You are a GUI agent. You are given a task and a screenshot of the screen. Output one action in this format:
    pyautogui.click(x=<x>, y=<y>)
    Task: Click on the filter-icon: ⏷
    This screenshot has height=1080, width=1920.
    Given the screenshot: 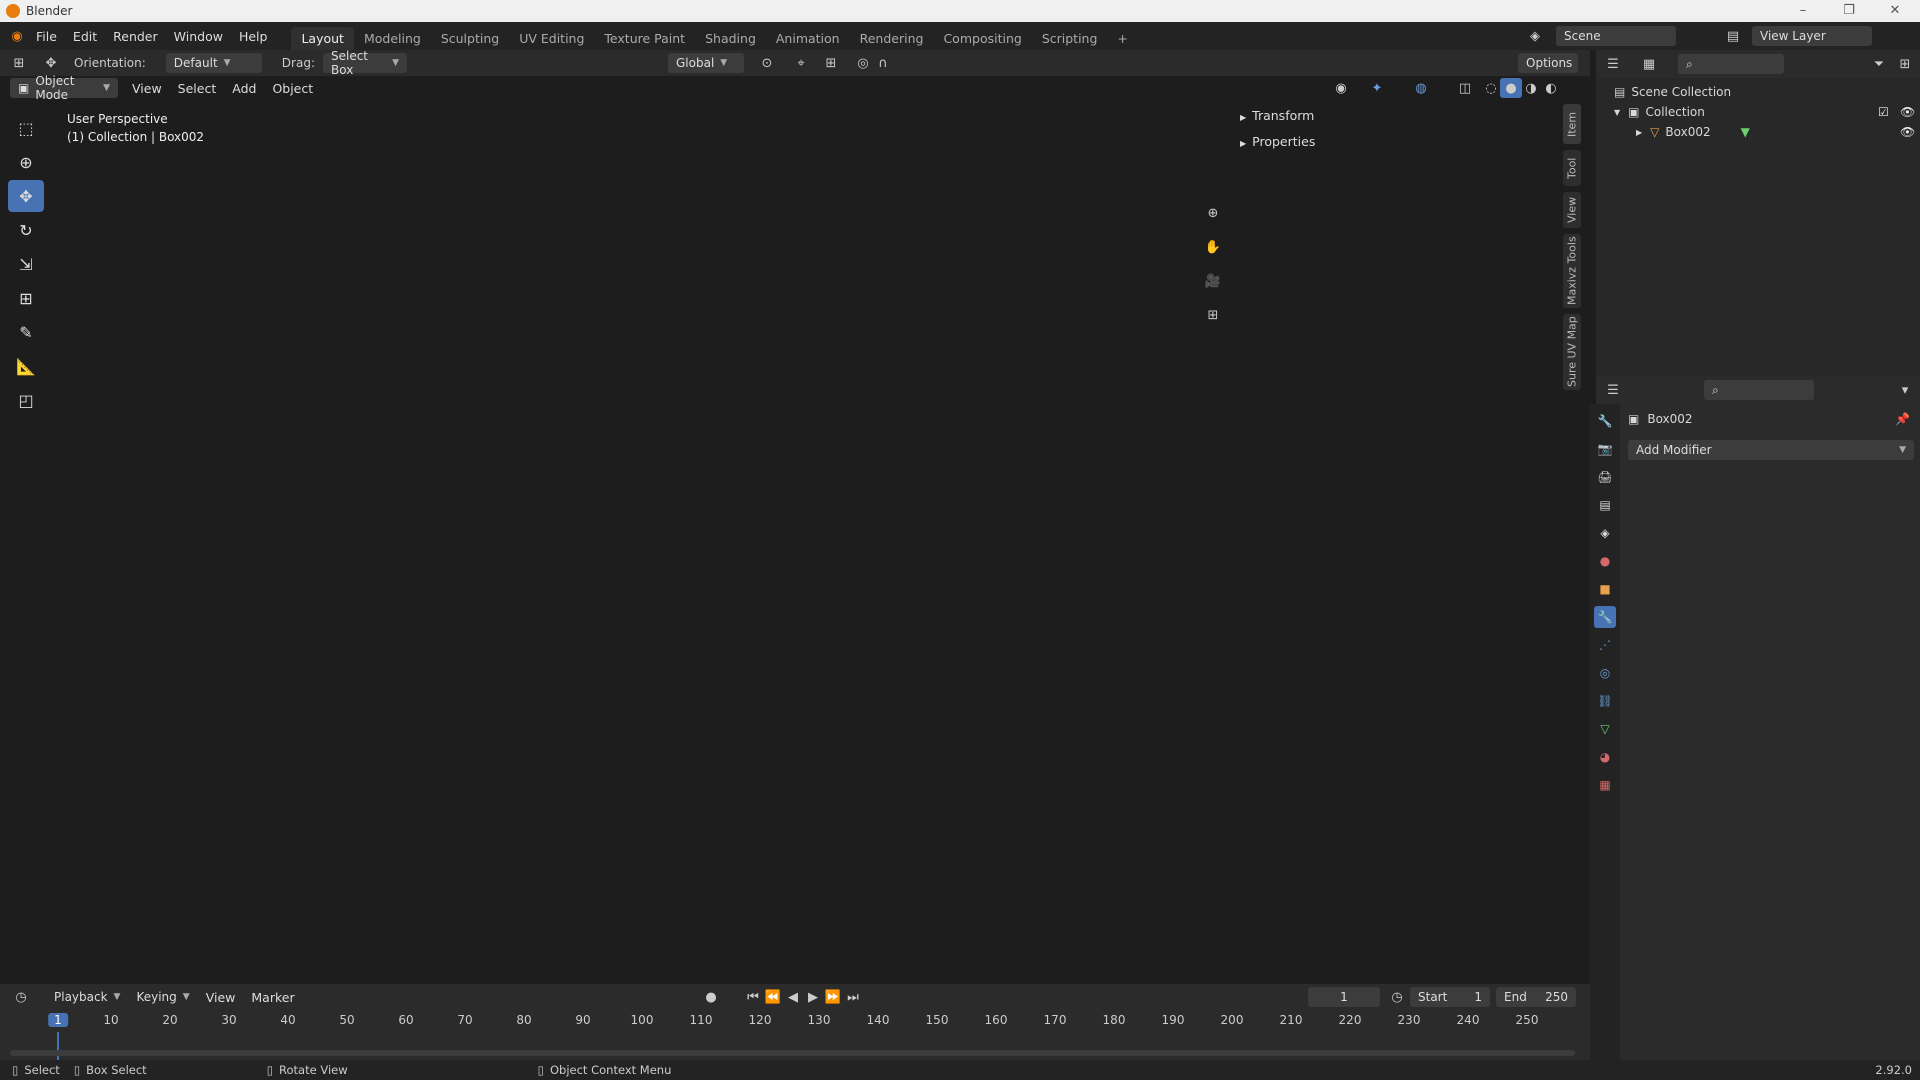 What is the action you would take?
    pyautogui.click(x=1879, y=64)
    